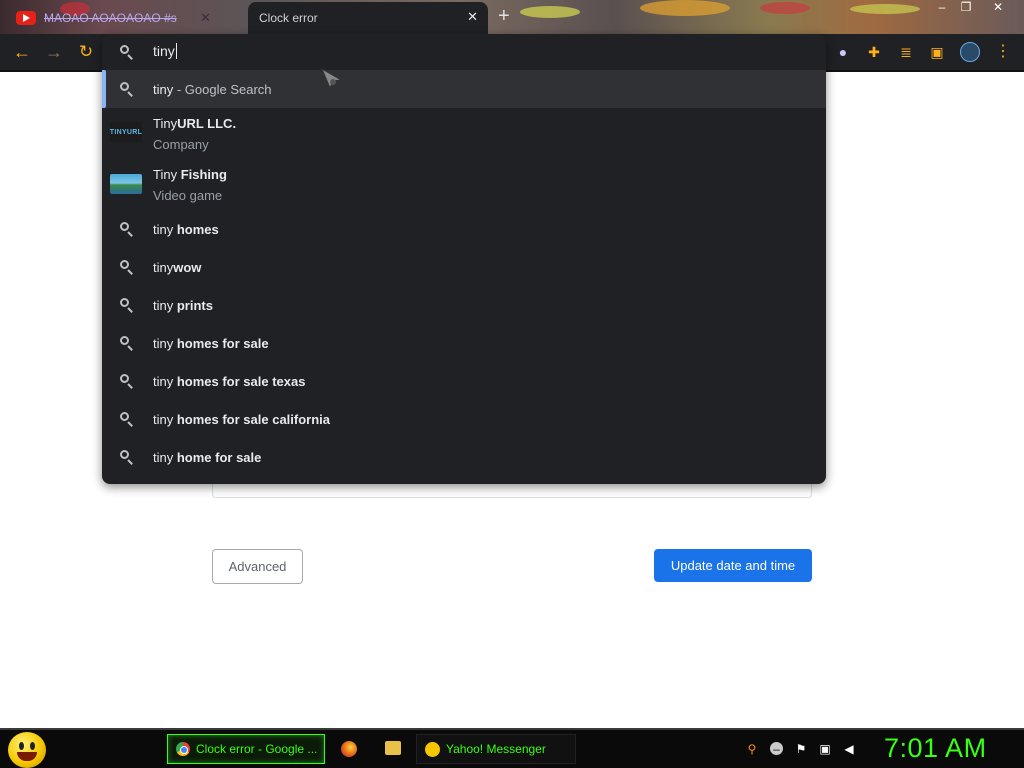 Image resolution: width=1024 pixels, height=768 pixels. Describe the element at coordinates (825, 749) in the screenshot. I see `network-icon: ▣` at that location.